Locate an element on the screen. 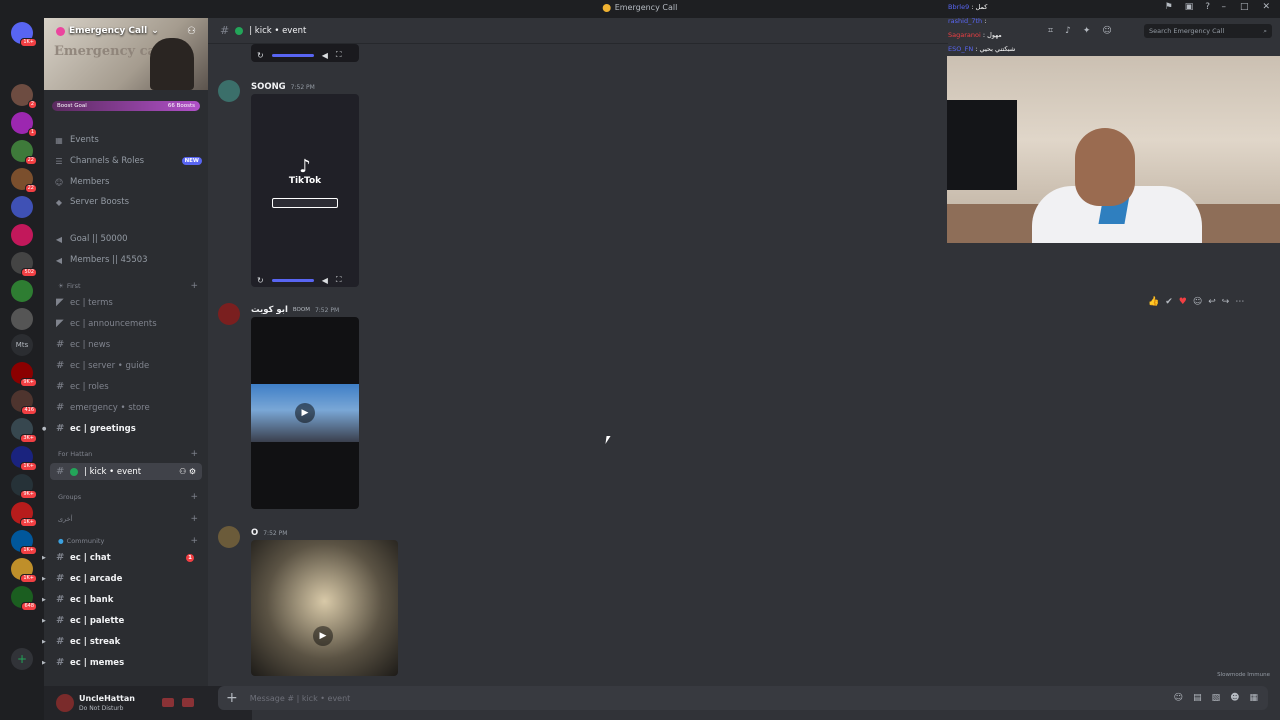  invite-icon: ⚇ is located at coordinates (191, 31).